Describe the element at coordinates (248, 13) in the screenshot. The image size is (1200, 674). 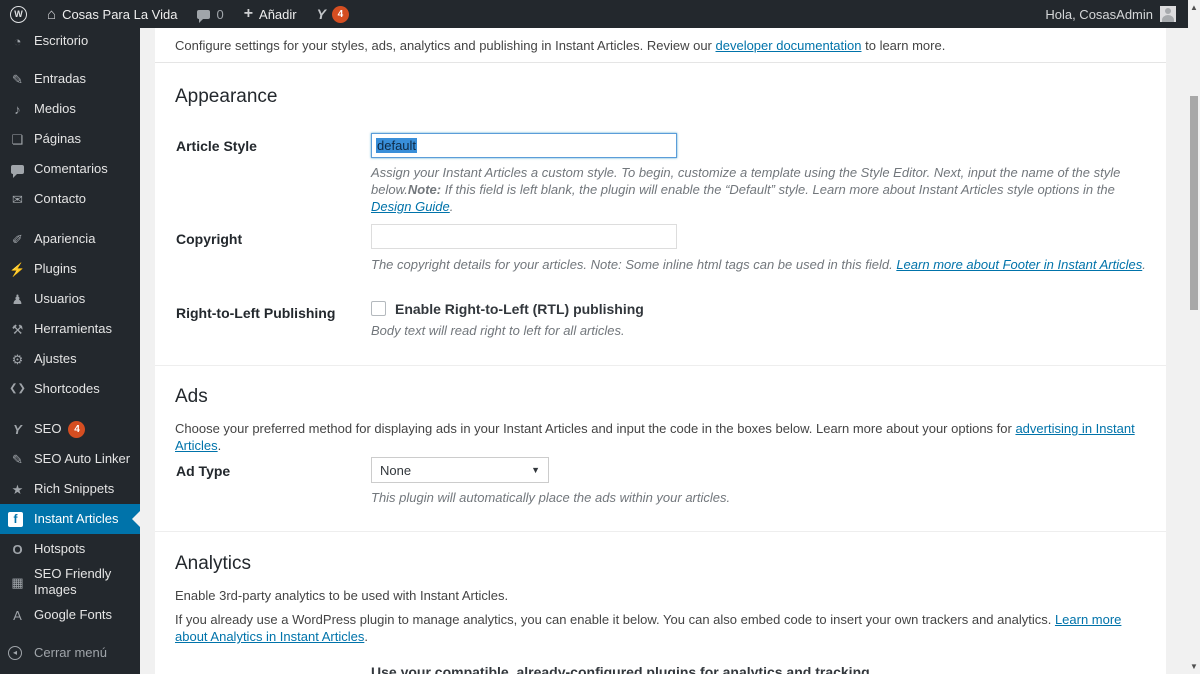
I see `plus-icon: +` at that location.